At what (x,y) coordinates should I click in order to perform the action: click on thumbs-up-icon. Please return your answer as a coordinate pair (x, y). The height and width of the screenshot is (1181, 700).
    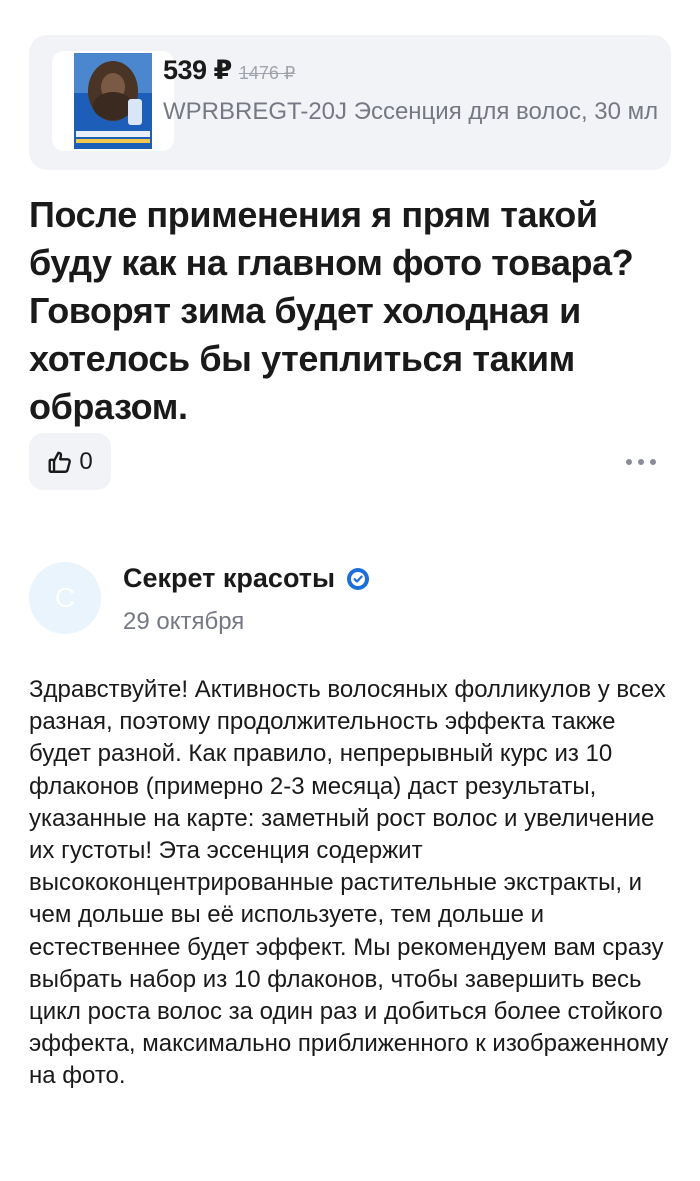
    Looking at the image, I should click on (60, 462).